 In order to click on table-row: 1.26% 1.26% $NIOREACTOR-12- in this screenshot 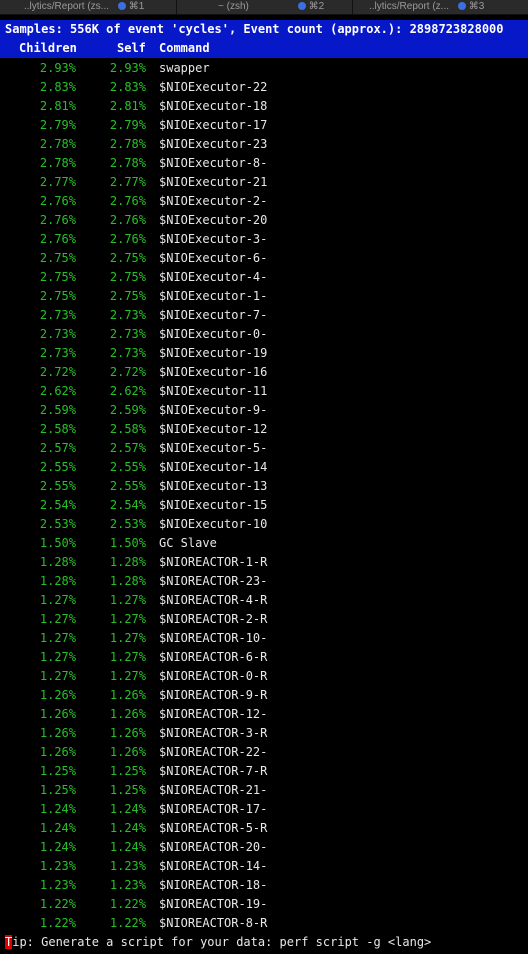, I will do `click(264, 713)`.